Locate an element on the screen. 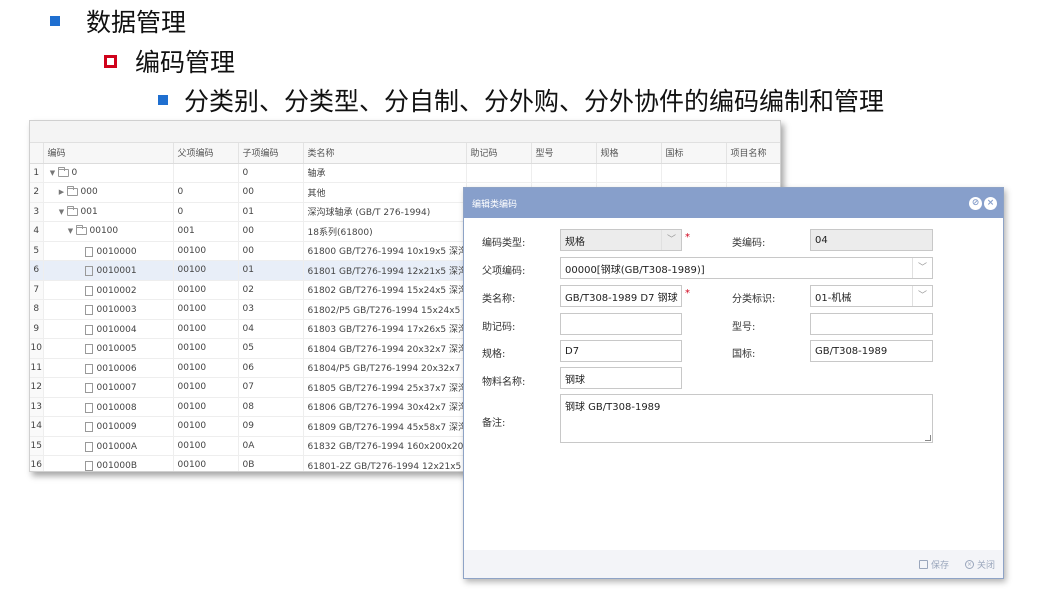 This screenshot has height=590, width=1040. code-cell: 0010006 is located at coordinates (108, 368).